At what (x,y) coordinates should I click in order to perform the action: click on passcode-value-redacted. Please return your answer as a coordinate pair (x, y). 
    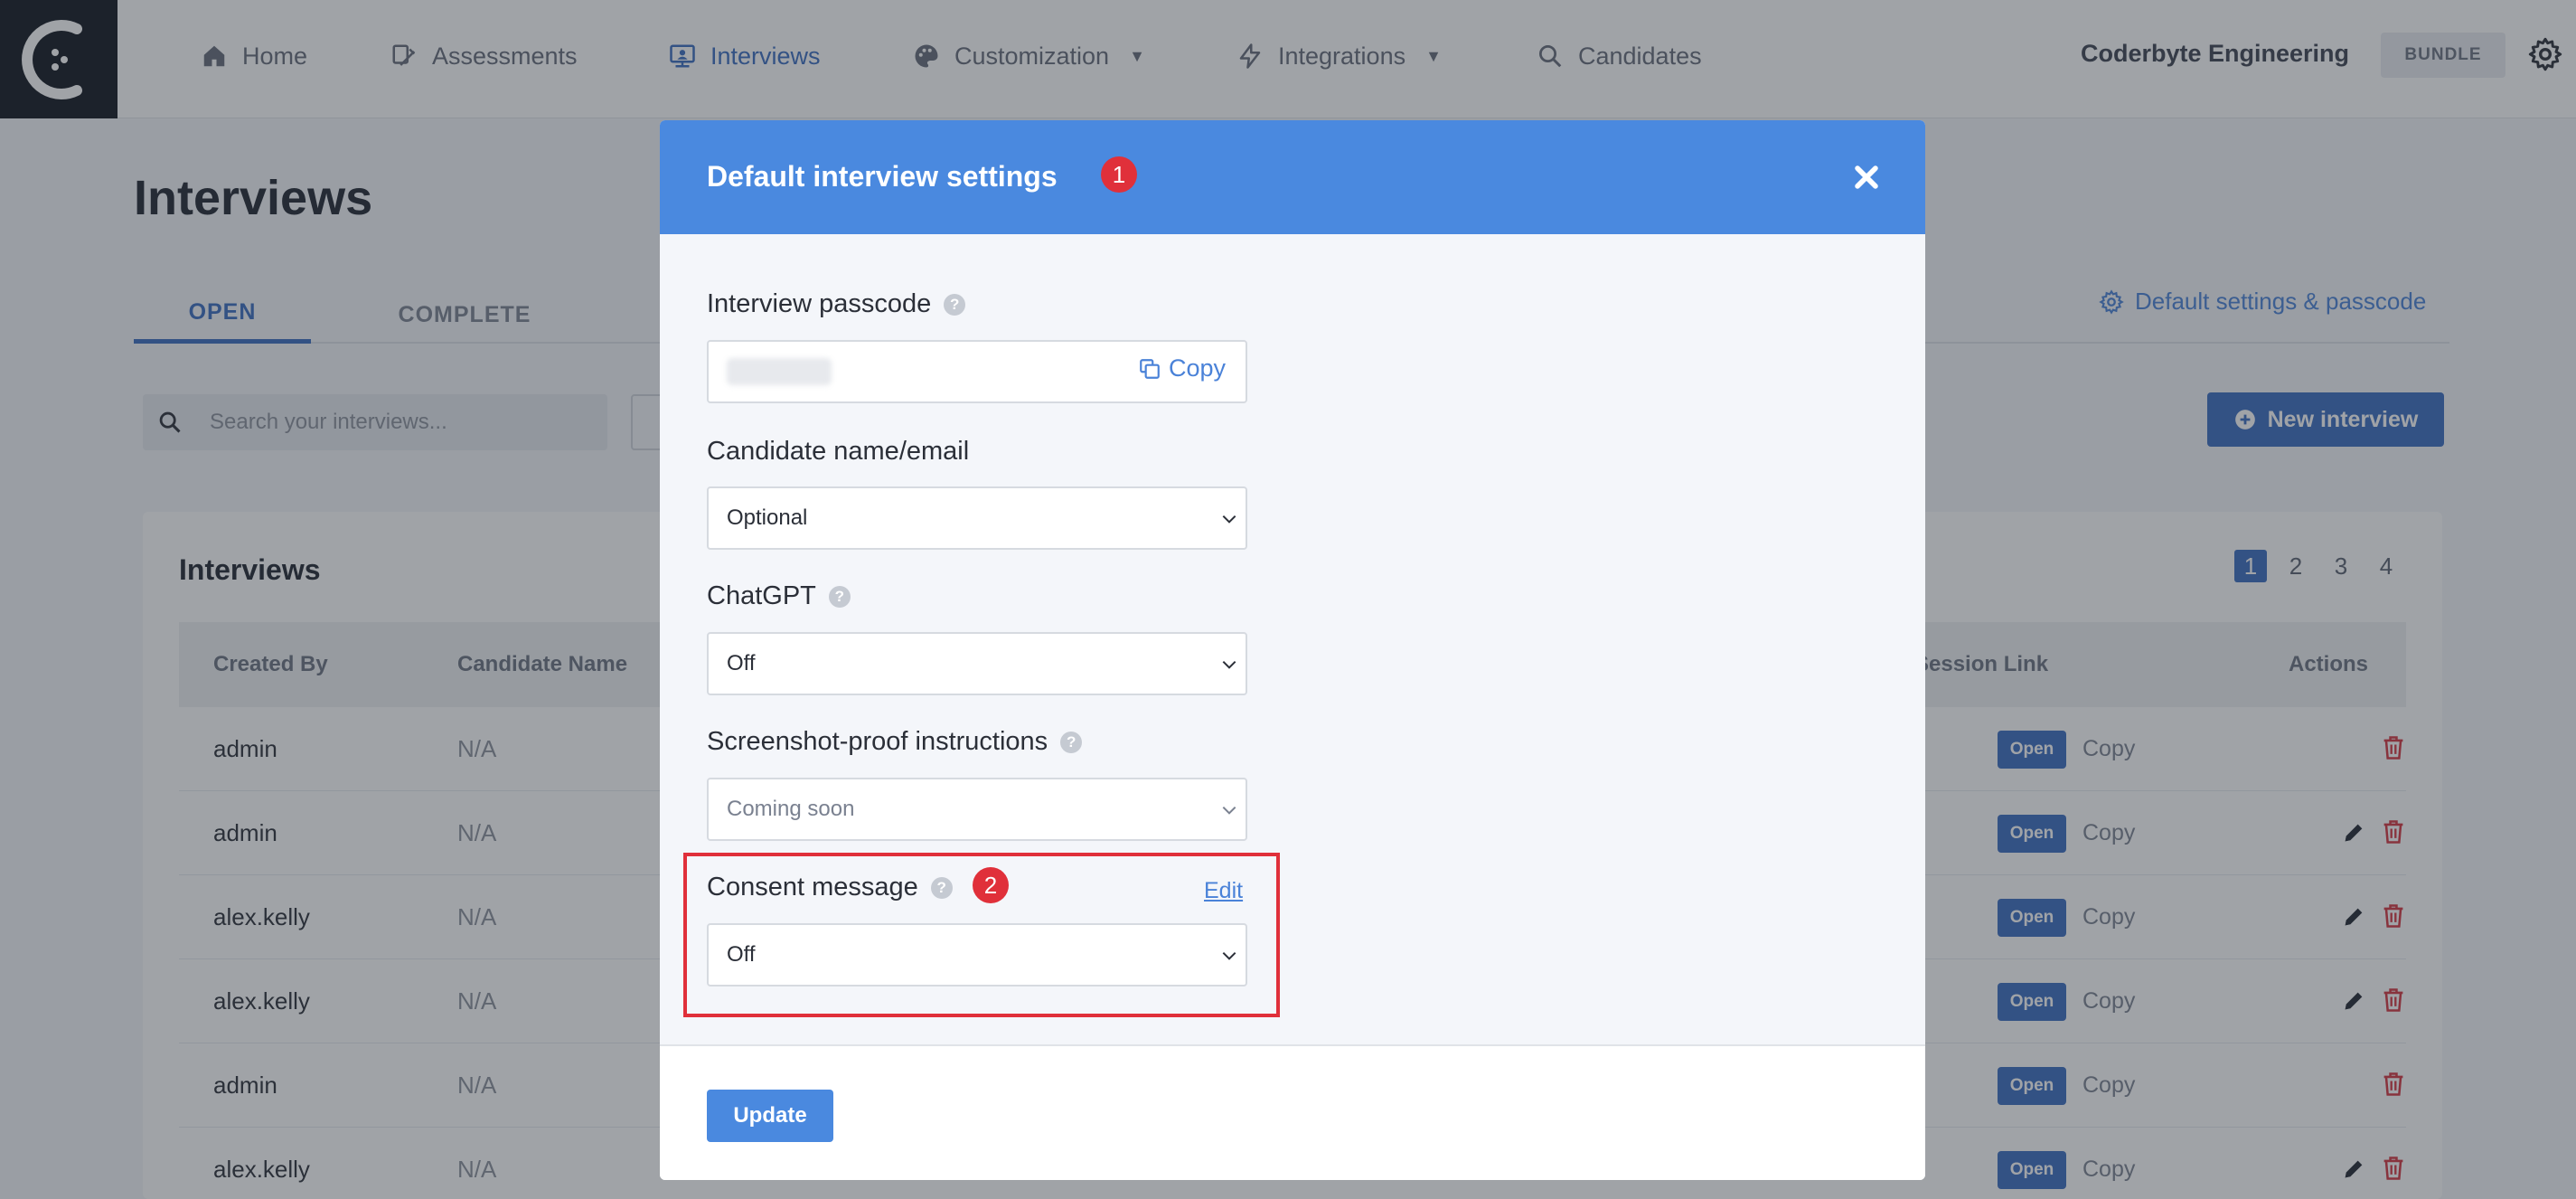
    Looking at the image, I should click on (779, 371).